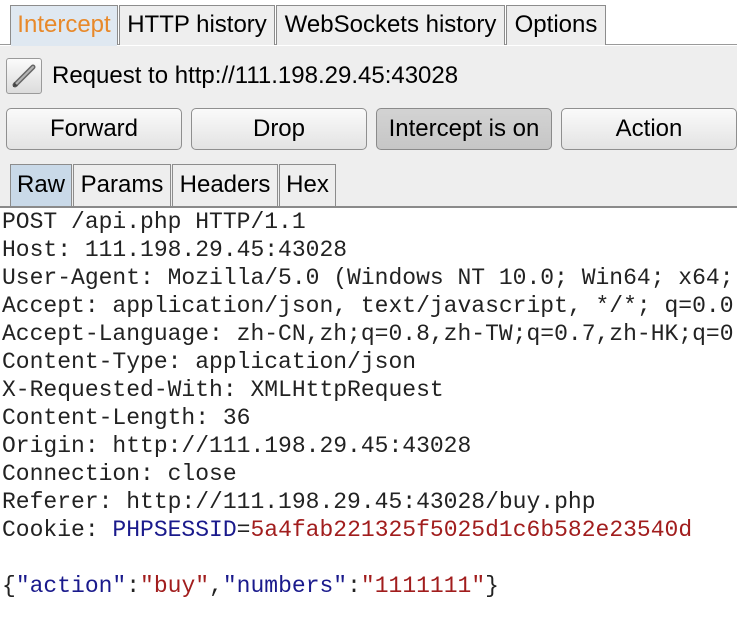 This screenshot has height=621, width=737. What do you see at coordinates (423, 586) in the screenshot?
I see `json-value-numbers: "1111111"` at bounding box center [423, 586].